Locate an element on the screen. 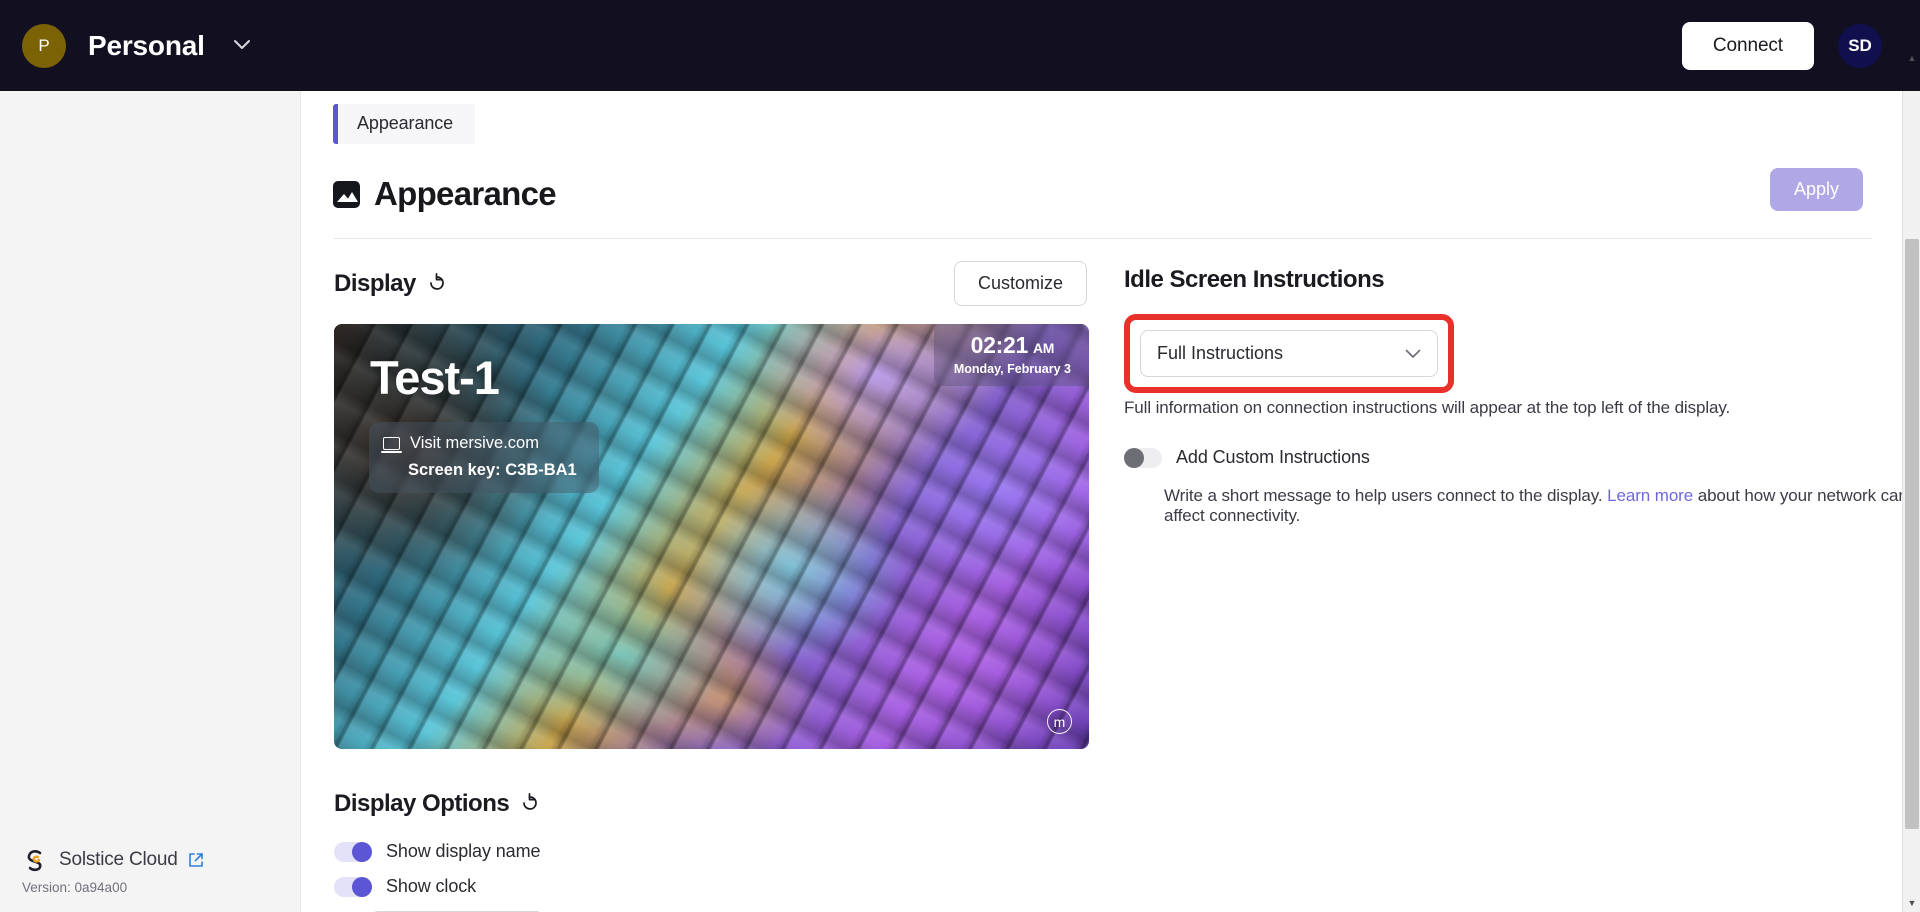 This screenshot has width=1920, height=912. connect-button: Connect is located at coordinates (1747, 45).